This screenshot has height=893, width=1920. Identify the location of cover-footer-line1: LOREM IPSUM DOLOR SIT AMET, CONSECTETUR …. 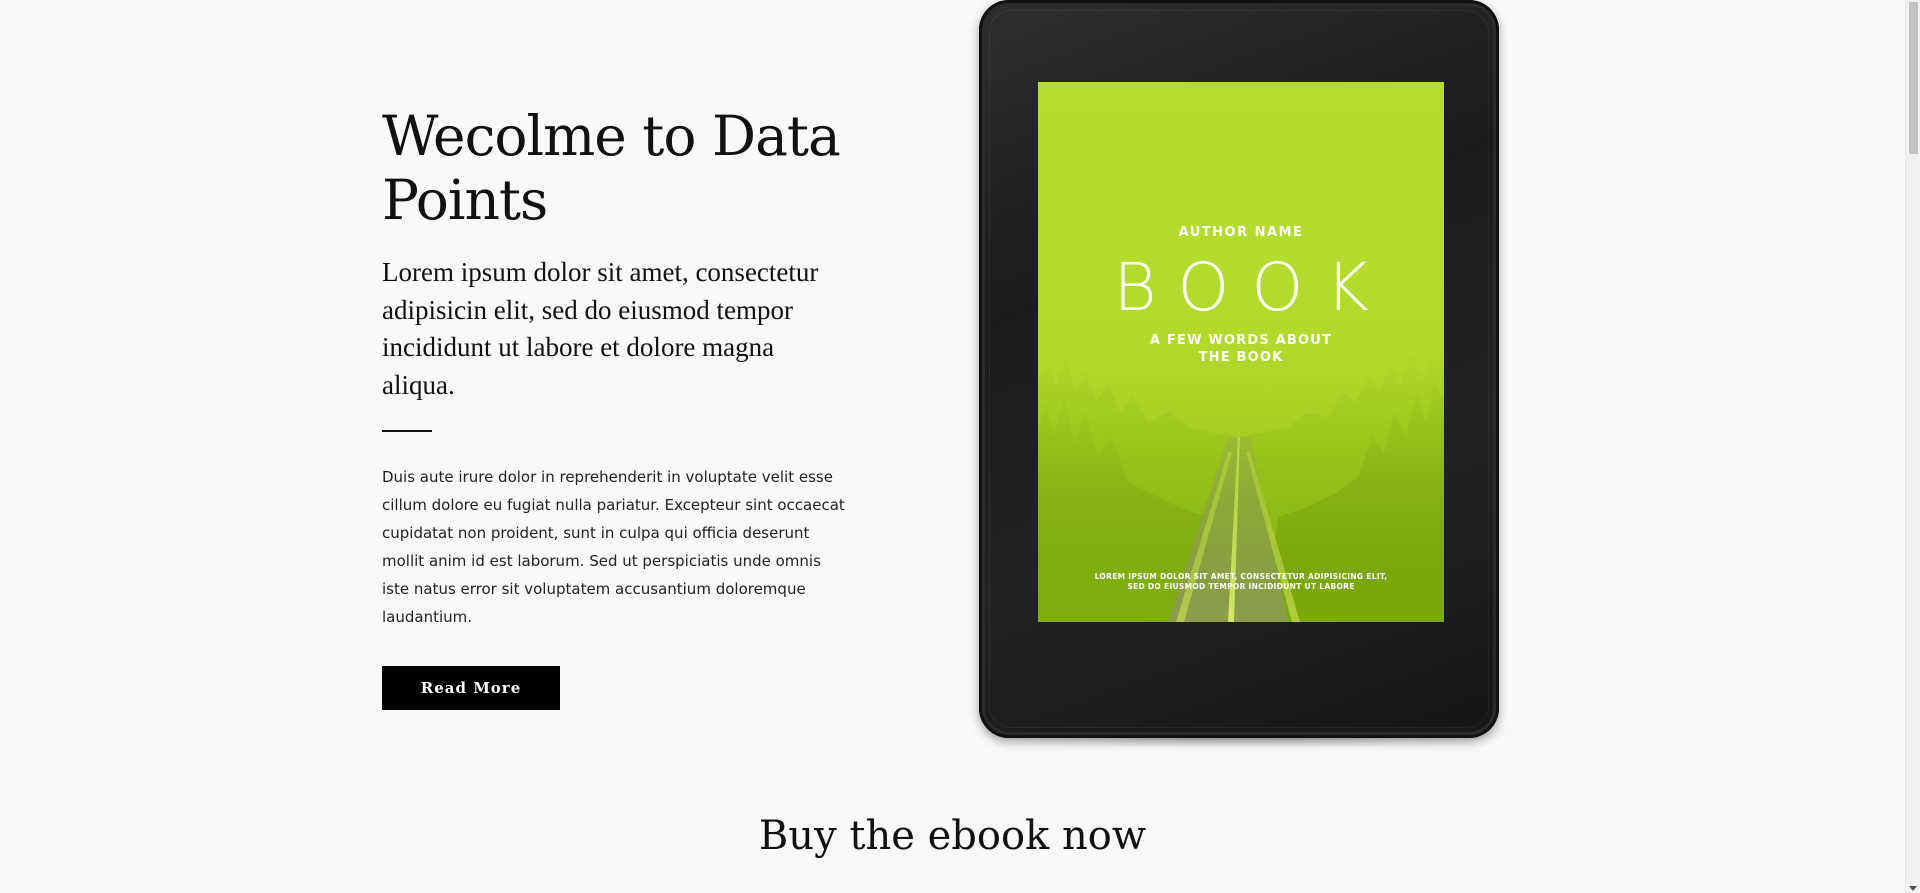
(1241, 576).